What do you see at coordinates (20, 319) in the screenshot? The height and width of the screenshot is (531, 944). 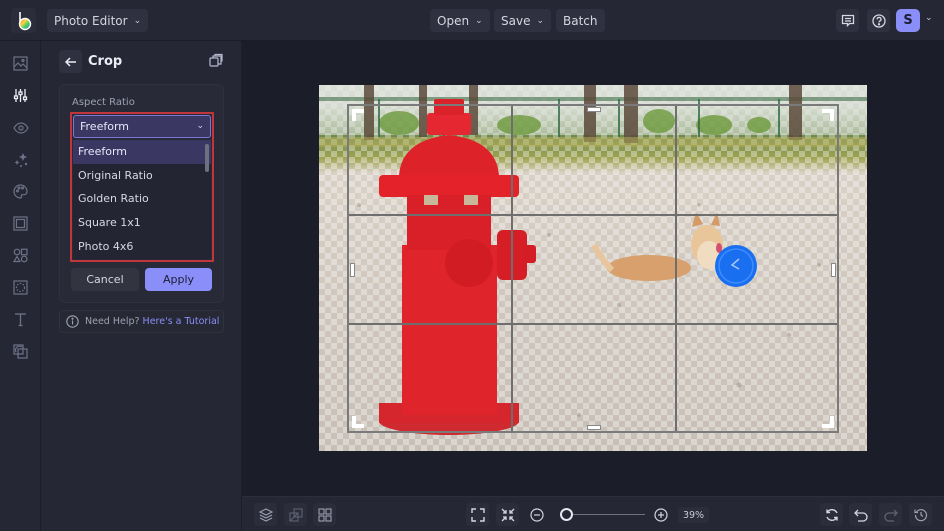 I see `rail-item-text` at bounding box center [20, 319].